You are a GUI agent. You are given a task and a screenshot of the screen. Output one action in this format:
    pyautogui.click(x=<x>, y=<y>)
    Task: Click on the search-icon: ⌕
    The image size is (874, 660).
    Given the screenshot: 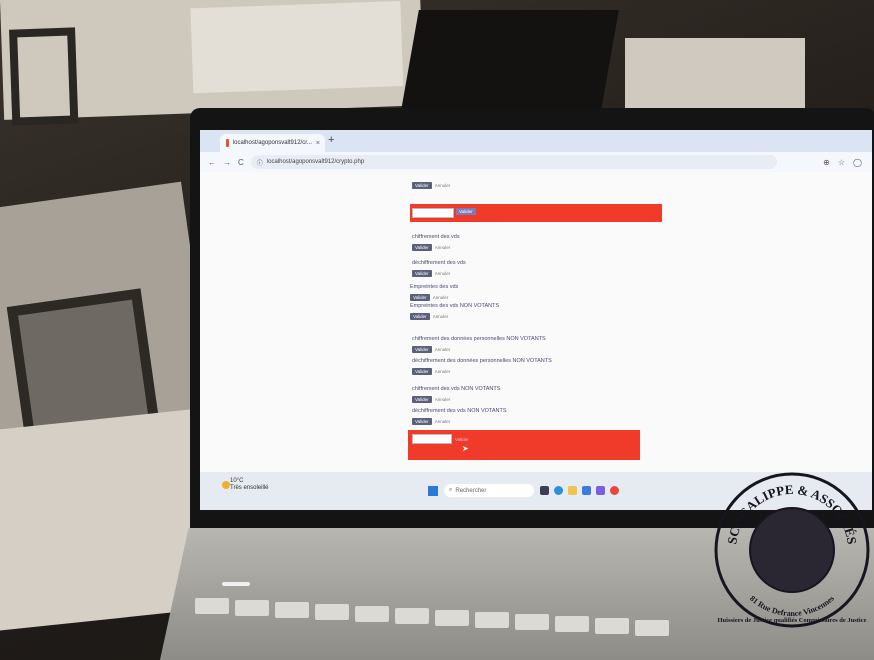 What is the action you would take?
    pyautogui.click(x=451, y=490)
    